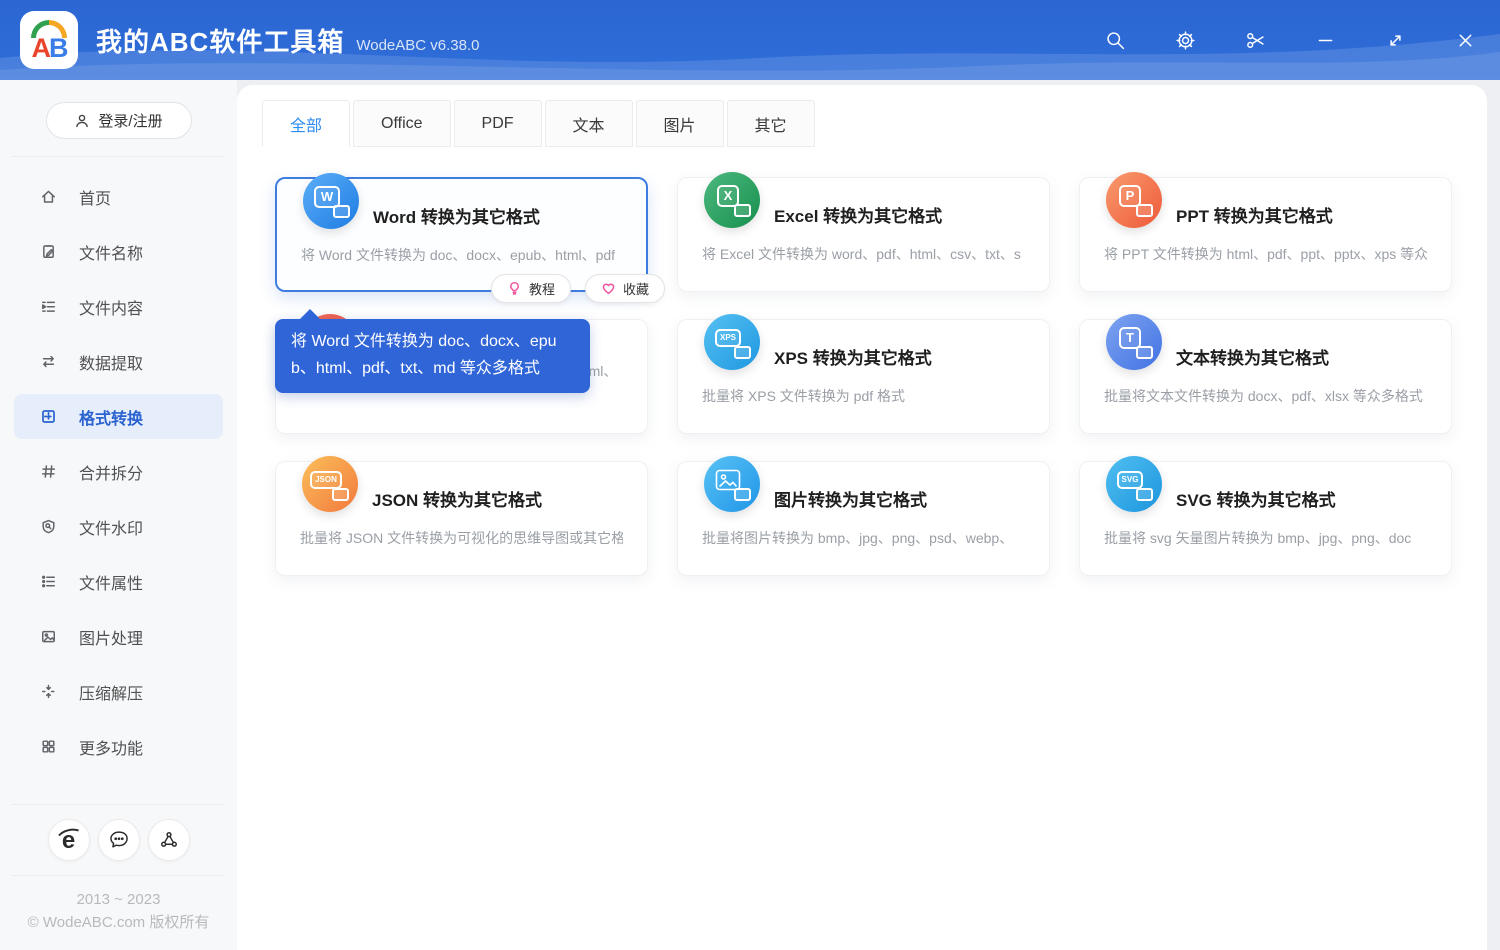 The image size is (1500, 950). What do you see at coordinates (679, 123) in the screenshot?
I see `tab-image: 图片` at bounding box center [679, 123].